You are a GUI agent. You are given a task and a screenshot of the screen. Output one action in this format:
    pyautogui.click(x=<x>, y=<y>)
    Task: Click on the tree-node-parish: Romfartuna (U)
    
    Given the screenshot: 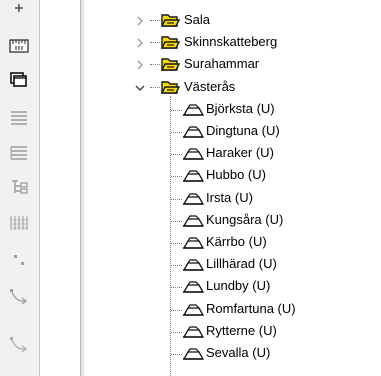 What is the action you would take?
    pyautogui.click(x=232, y=309)
    